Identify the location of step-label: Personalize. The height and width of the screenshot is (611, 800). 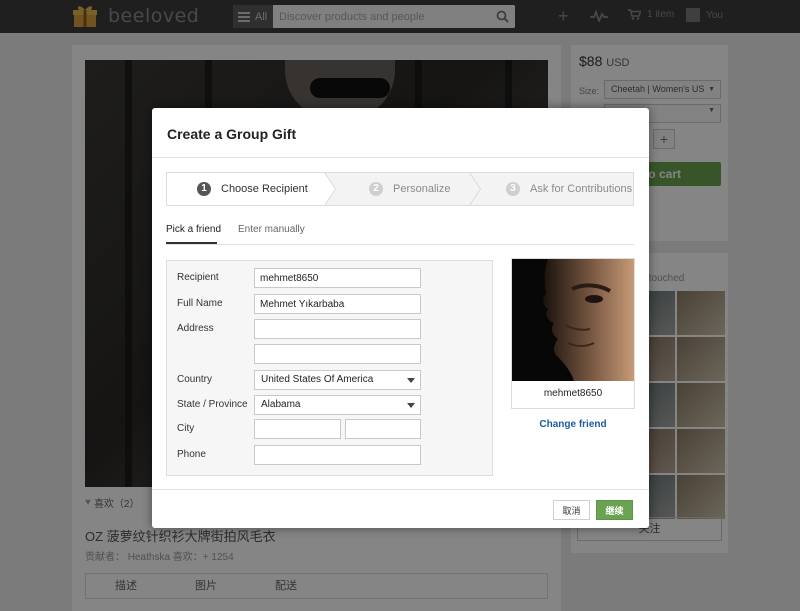
(422, 189).